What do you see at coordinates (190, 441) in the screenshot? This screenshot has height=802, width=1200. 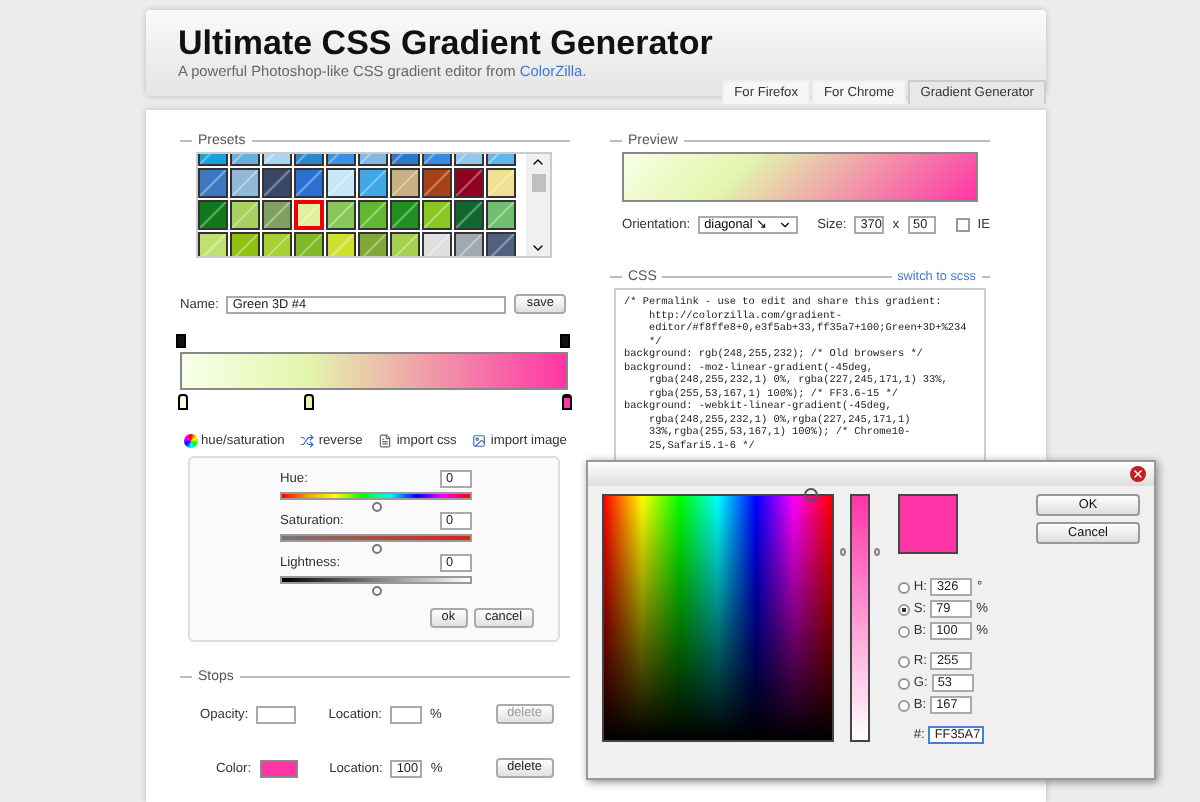 I see `color-wheel-icon` at bounding box center [190, 441].